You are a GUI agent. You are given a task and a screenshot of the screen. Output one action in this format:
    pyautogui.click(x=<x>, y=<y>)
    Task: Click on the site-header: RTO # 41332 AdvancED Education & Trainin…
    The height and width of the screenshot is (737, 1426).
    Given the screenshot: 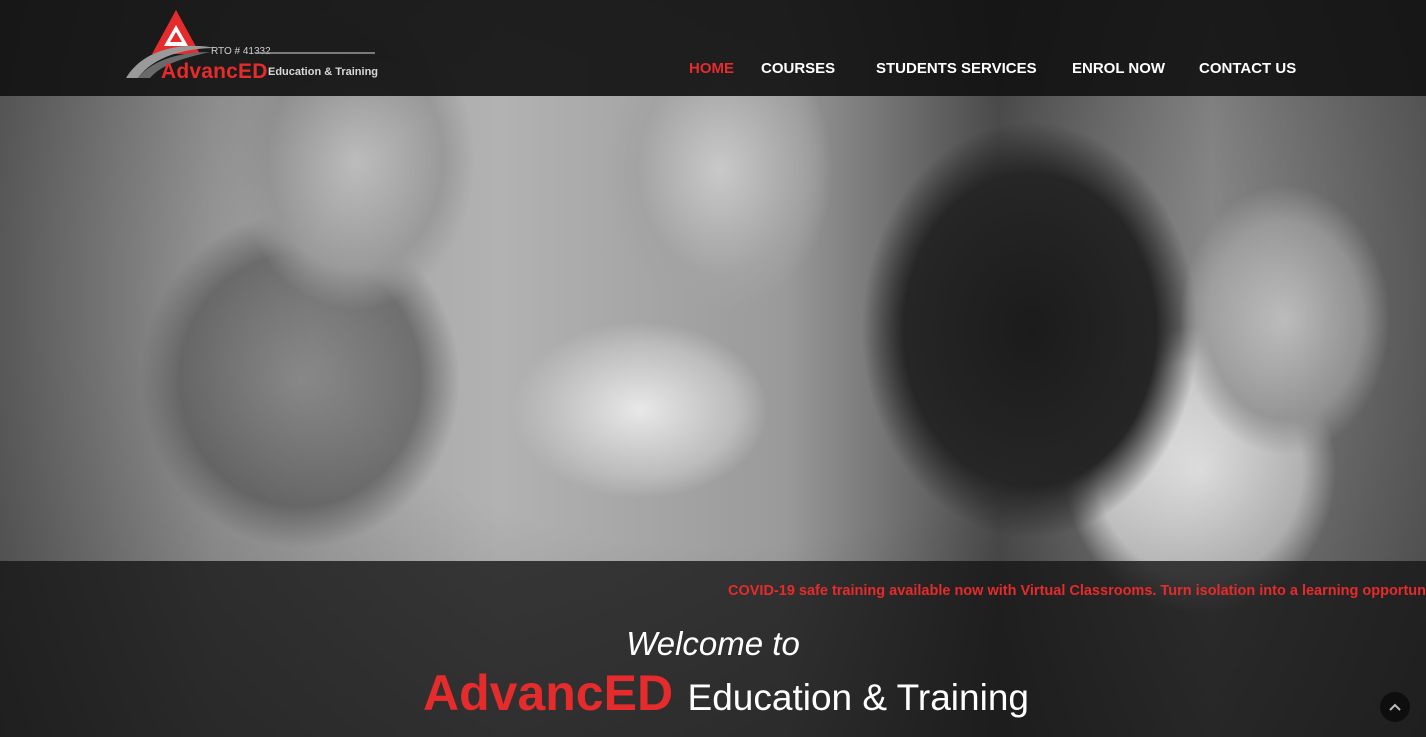 What is the action you would take?
    pyautogui.click(x=713, y=48)
    